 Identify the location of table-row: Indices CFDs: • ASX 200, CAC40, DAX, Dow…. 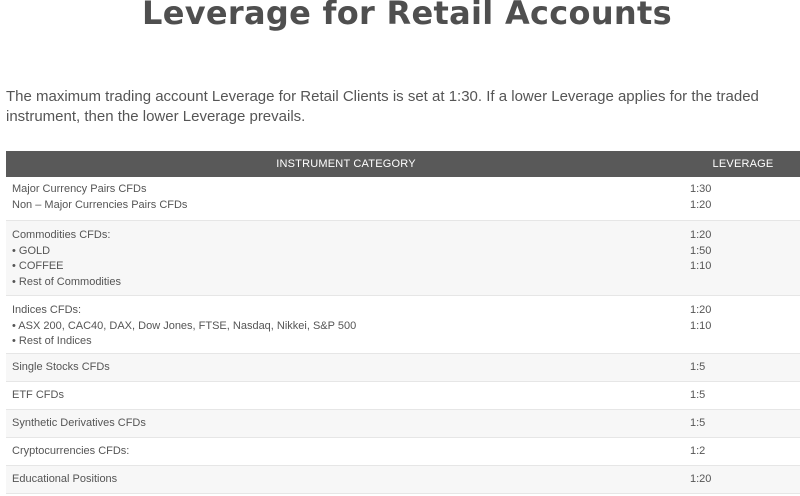
(403, 325).